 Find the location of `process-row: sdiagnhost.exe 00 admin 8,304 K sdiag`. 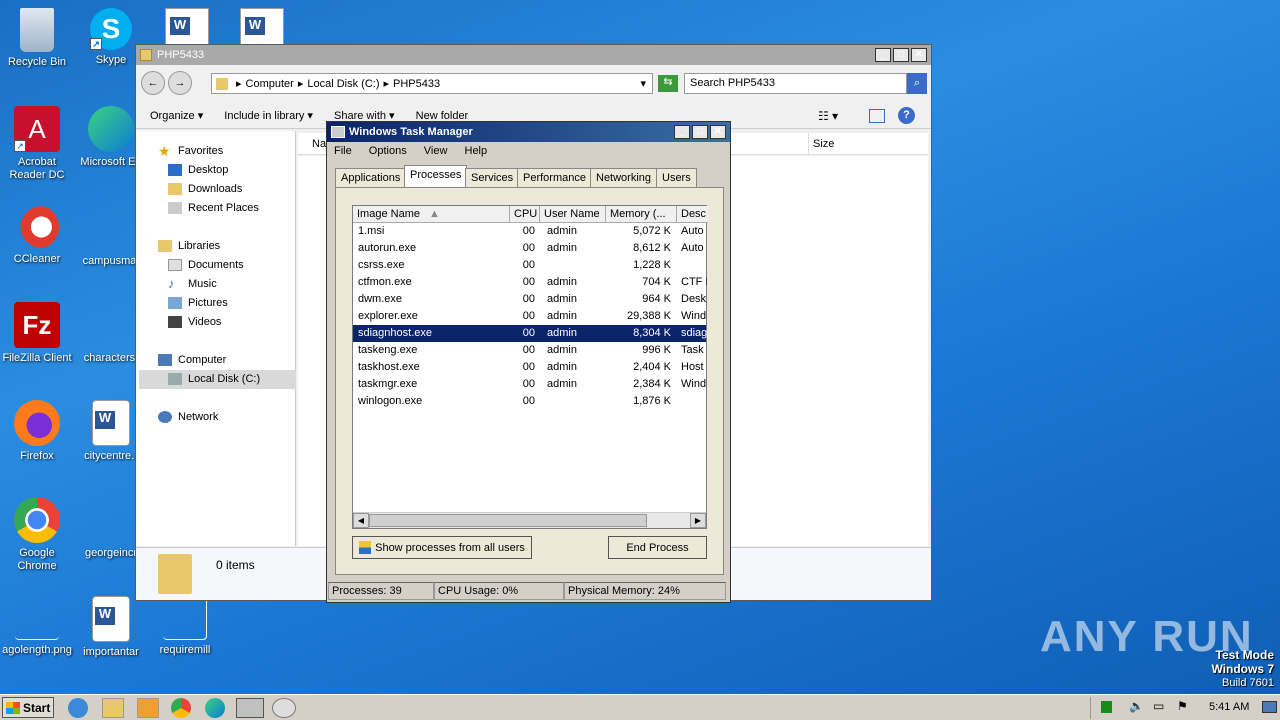

process-row: sdiagnhost.exe 00 admin 8,304 K sdiag is located at coordinates (530, 333).